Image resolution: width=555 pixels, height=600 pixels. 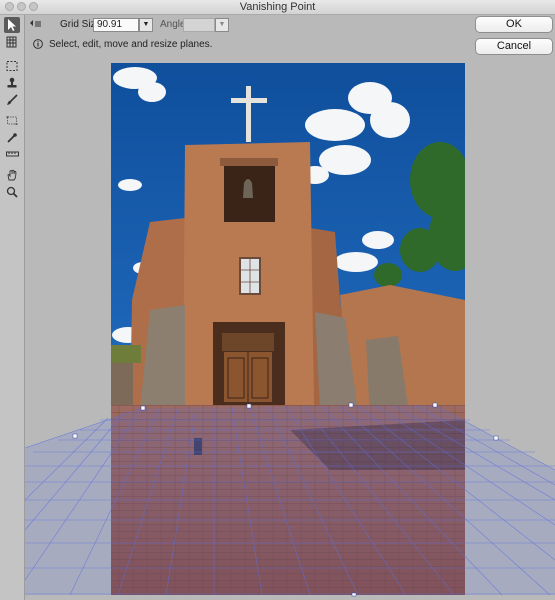 I want to click on options-bar: Grid Size: 90.91 ▼ Angle: ▼, so click(x=247, y=25).